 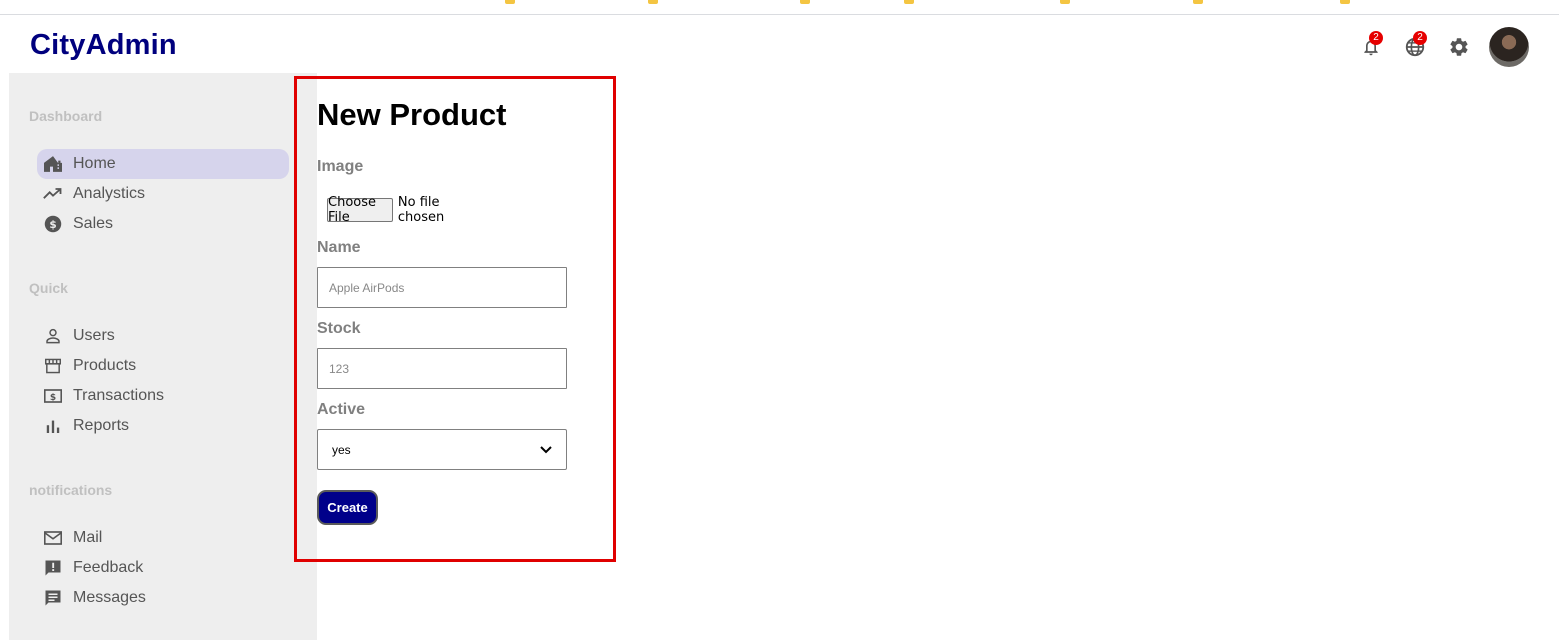 I want to click on topbar-icons: 2 2, so click(x=1435, y=47).